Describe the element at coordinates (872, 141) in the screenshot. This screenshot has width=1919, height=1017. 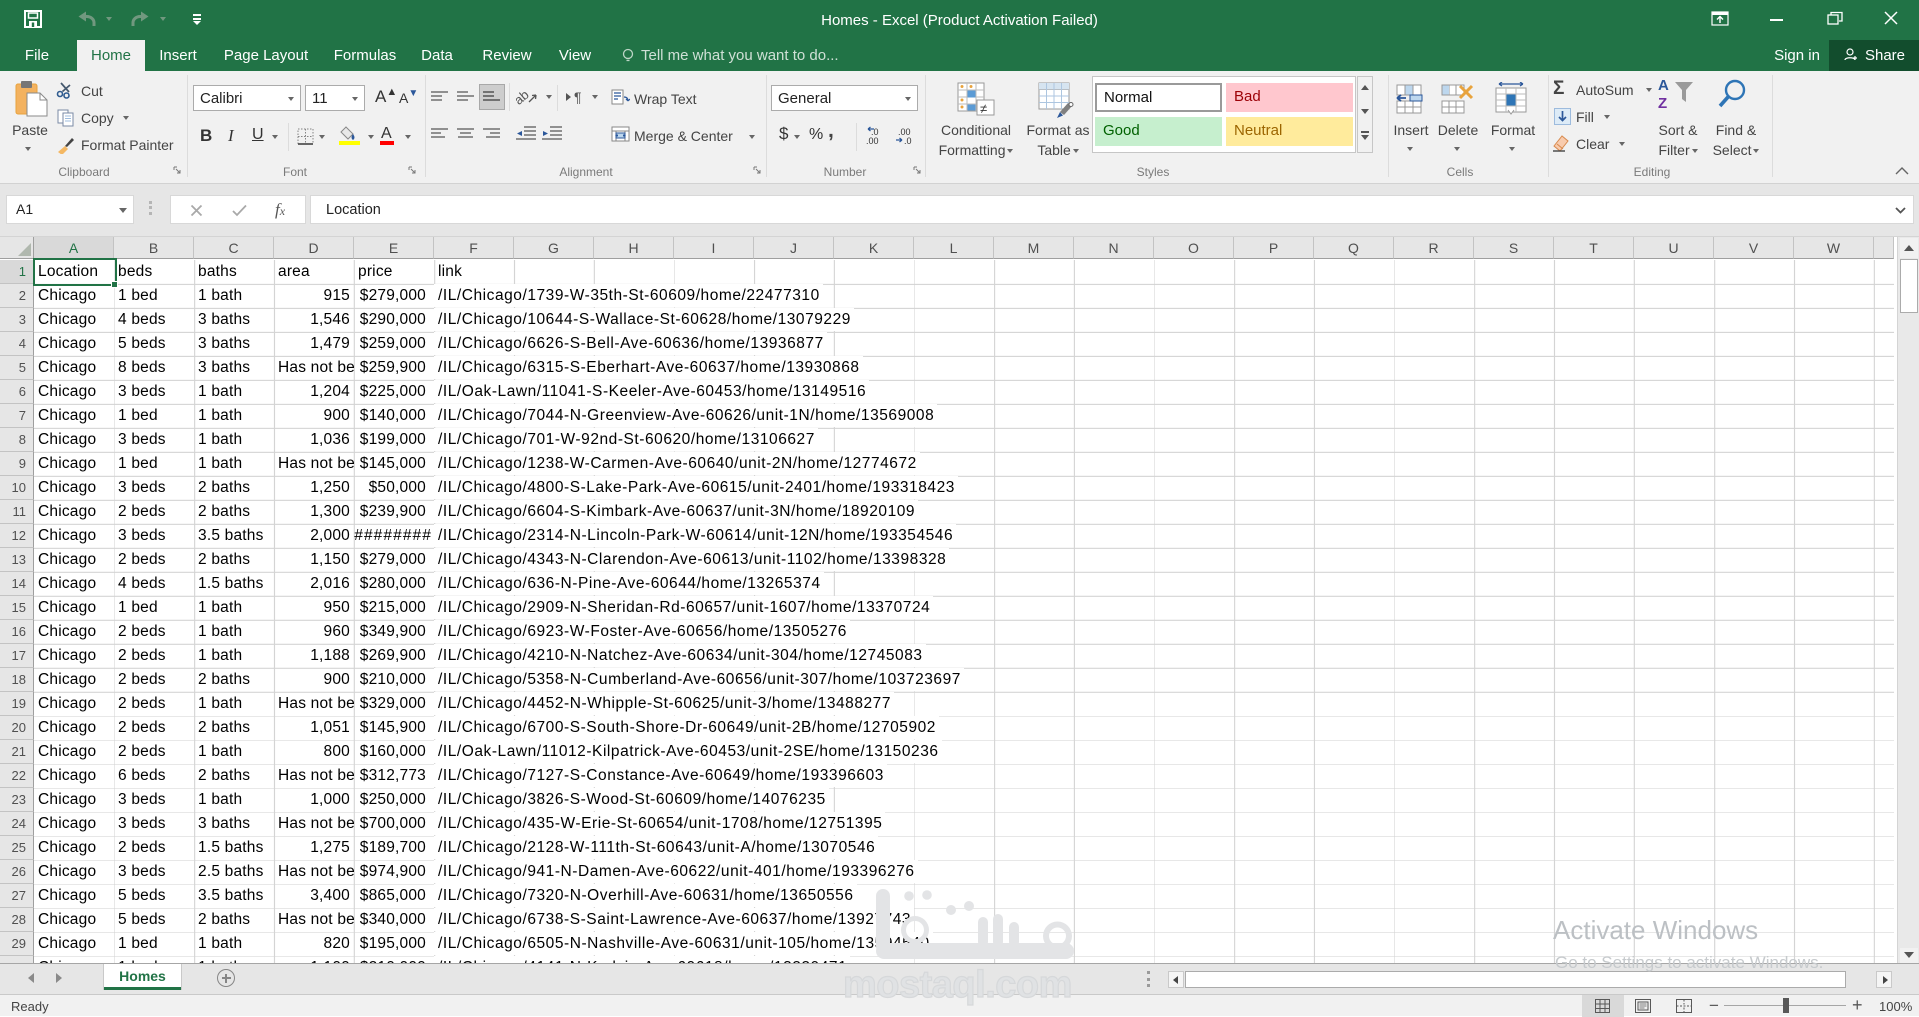
I see `svg-text: .00` at that location.